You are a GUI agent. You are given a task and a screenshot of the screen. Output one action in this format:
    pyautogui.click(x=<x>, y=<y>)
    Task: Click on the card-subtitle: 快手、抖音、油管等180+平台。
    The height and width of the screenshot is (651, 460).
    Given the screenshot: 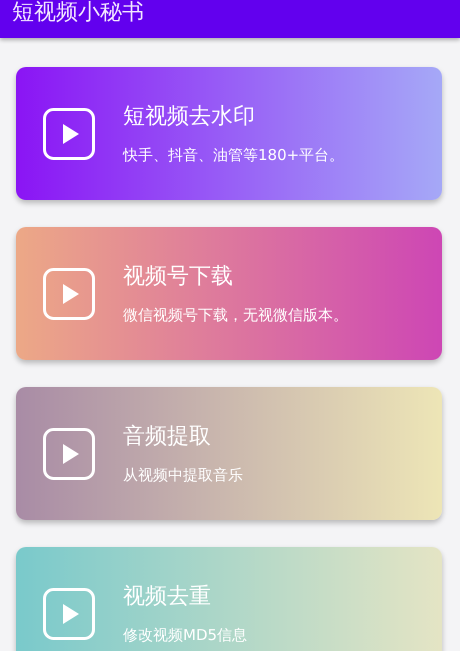 What is the action you would take?
    pyautogui.click(x=233, y=154)
    